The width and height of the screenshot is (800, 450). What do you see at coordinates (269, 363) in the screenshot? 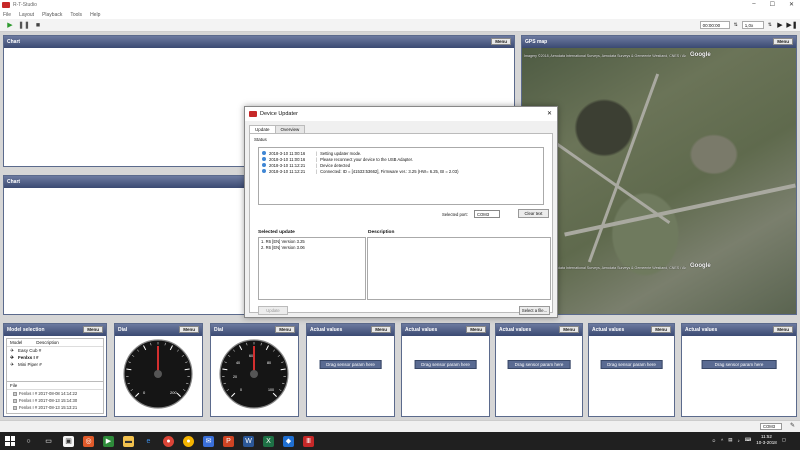
I see `dial-tick-label: 80` at bounding box center [269, 363].